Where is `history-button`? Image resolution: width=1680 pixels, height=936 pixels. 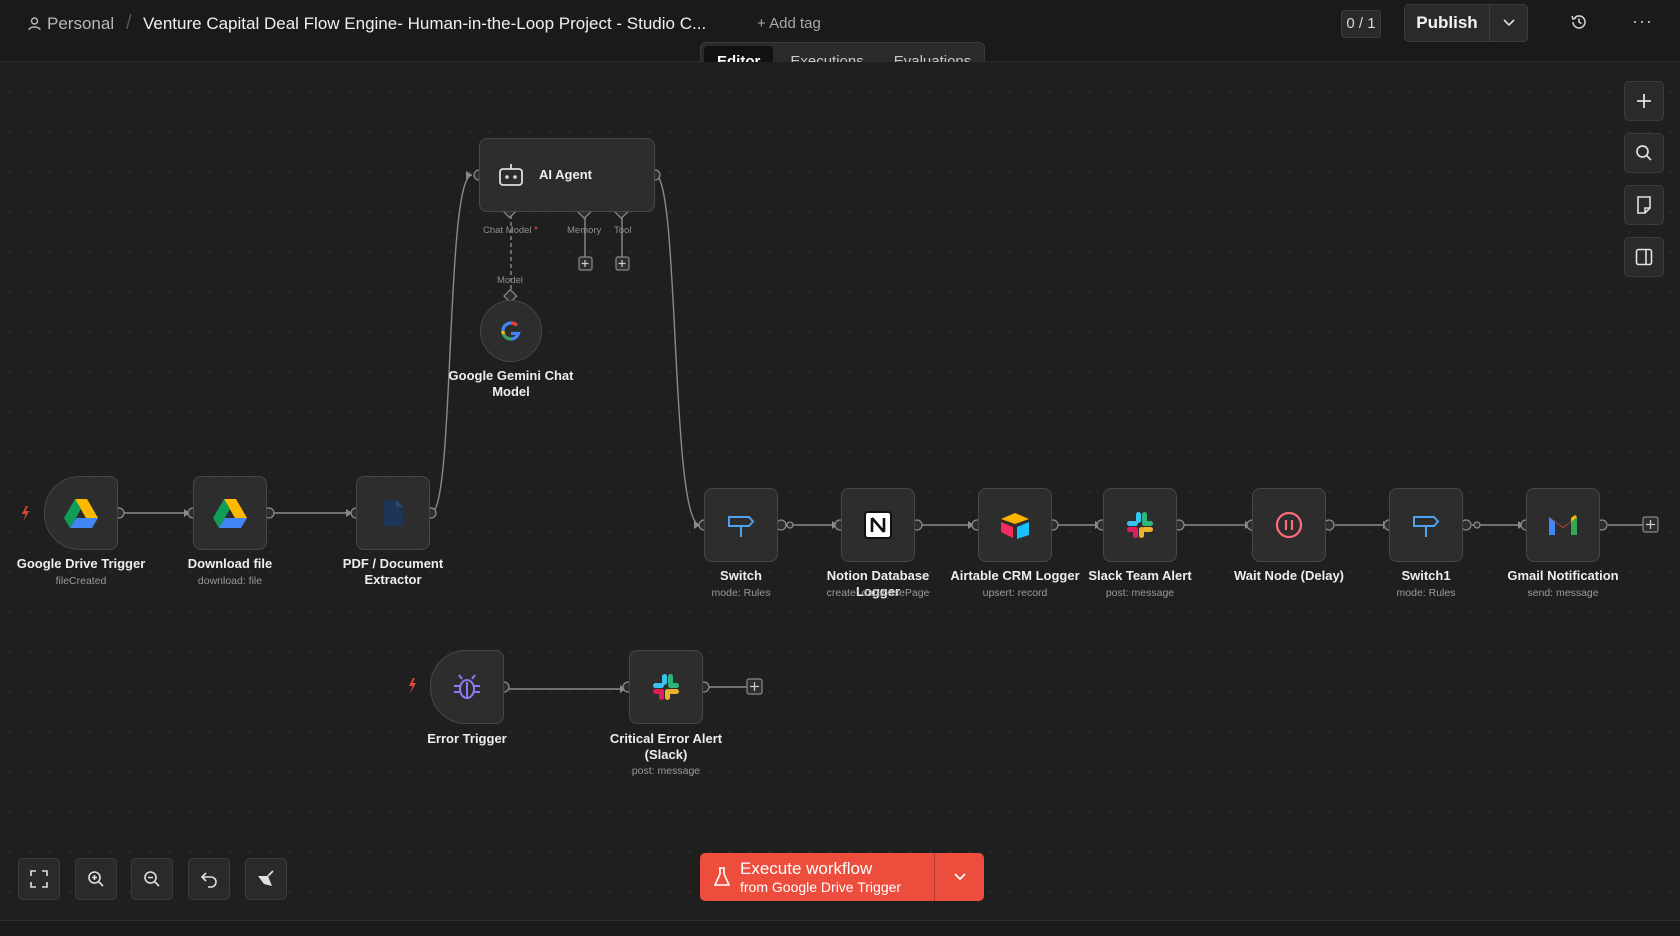
history-button is located at coordinates (1579, 24).